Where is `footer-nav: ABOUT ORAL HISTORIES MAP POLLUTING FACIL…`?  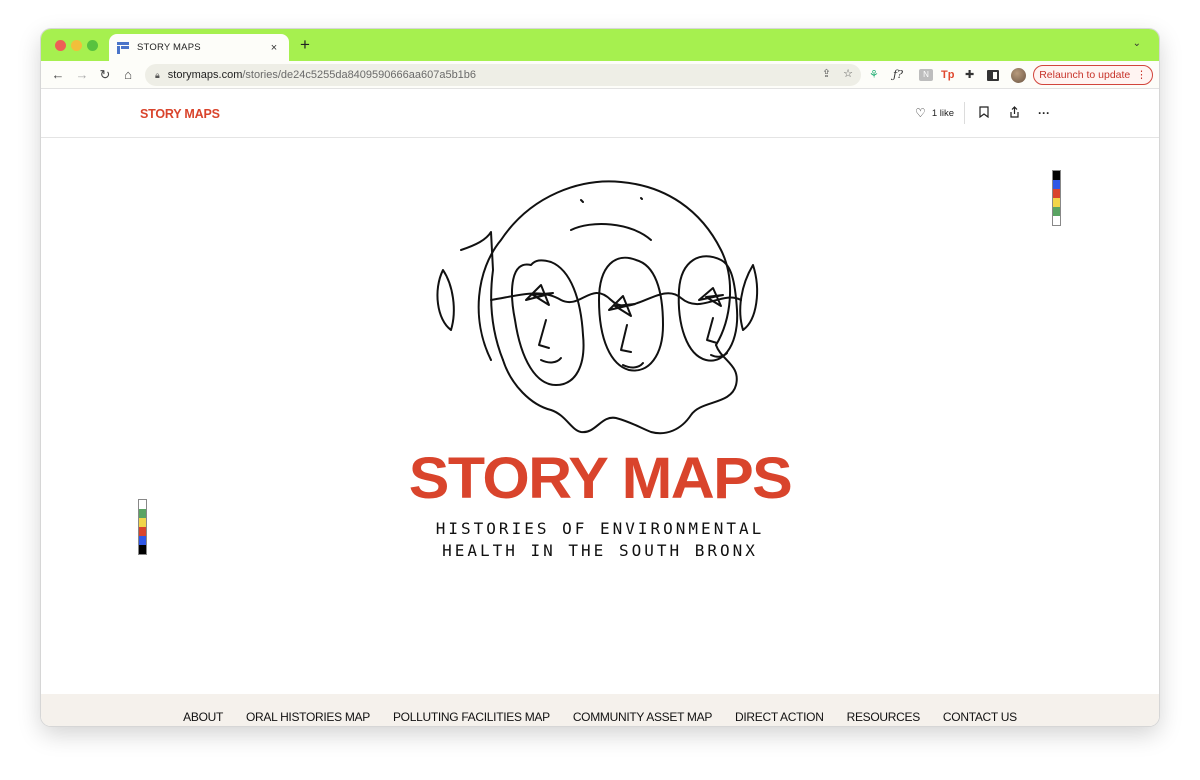
footer-nav: ABOUT ORAL HISTORIES MAP POLLUTING FACIL… is located at coordinates (600, 710).